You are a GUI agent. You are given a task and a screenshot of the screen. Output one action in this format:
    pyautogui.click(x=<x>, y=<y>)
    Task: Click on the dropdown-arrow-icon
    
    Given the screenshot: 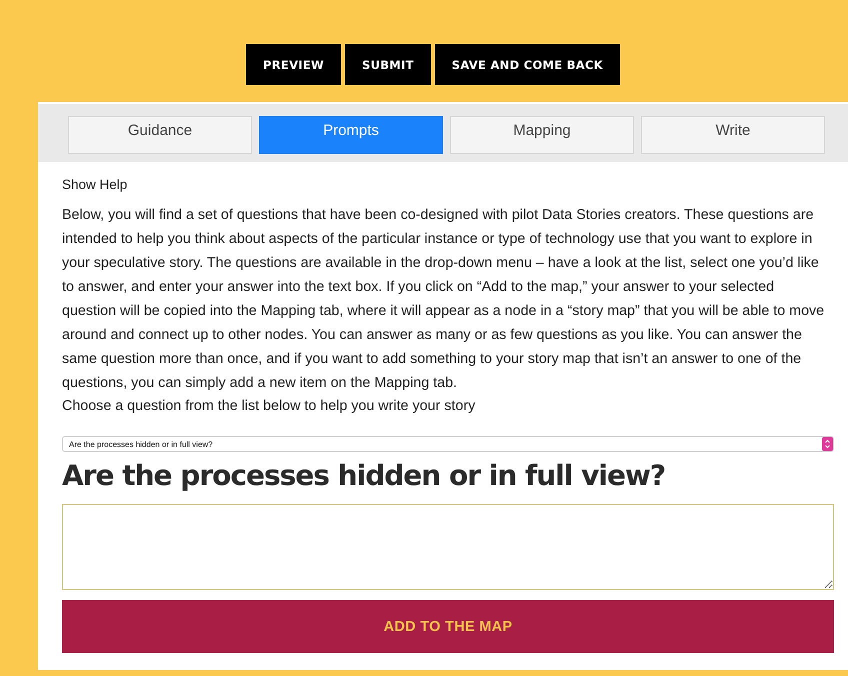 What is the action you would take?
    pyautogui.click(x=827, y=444)
    